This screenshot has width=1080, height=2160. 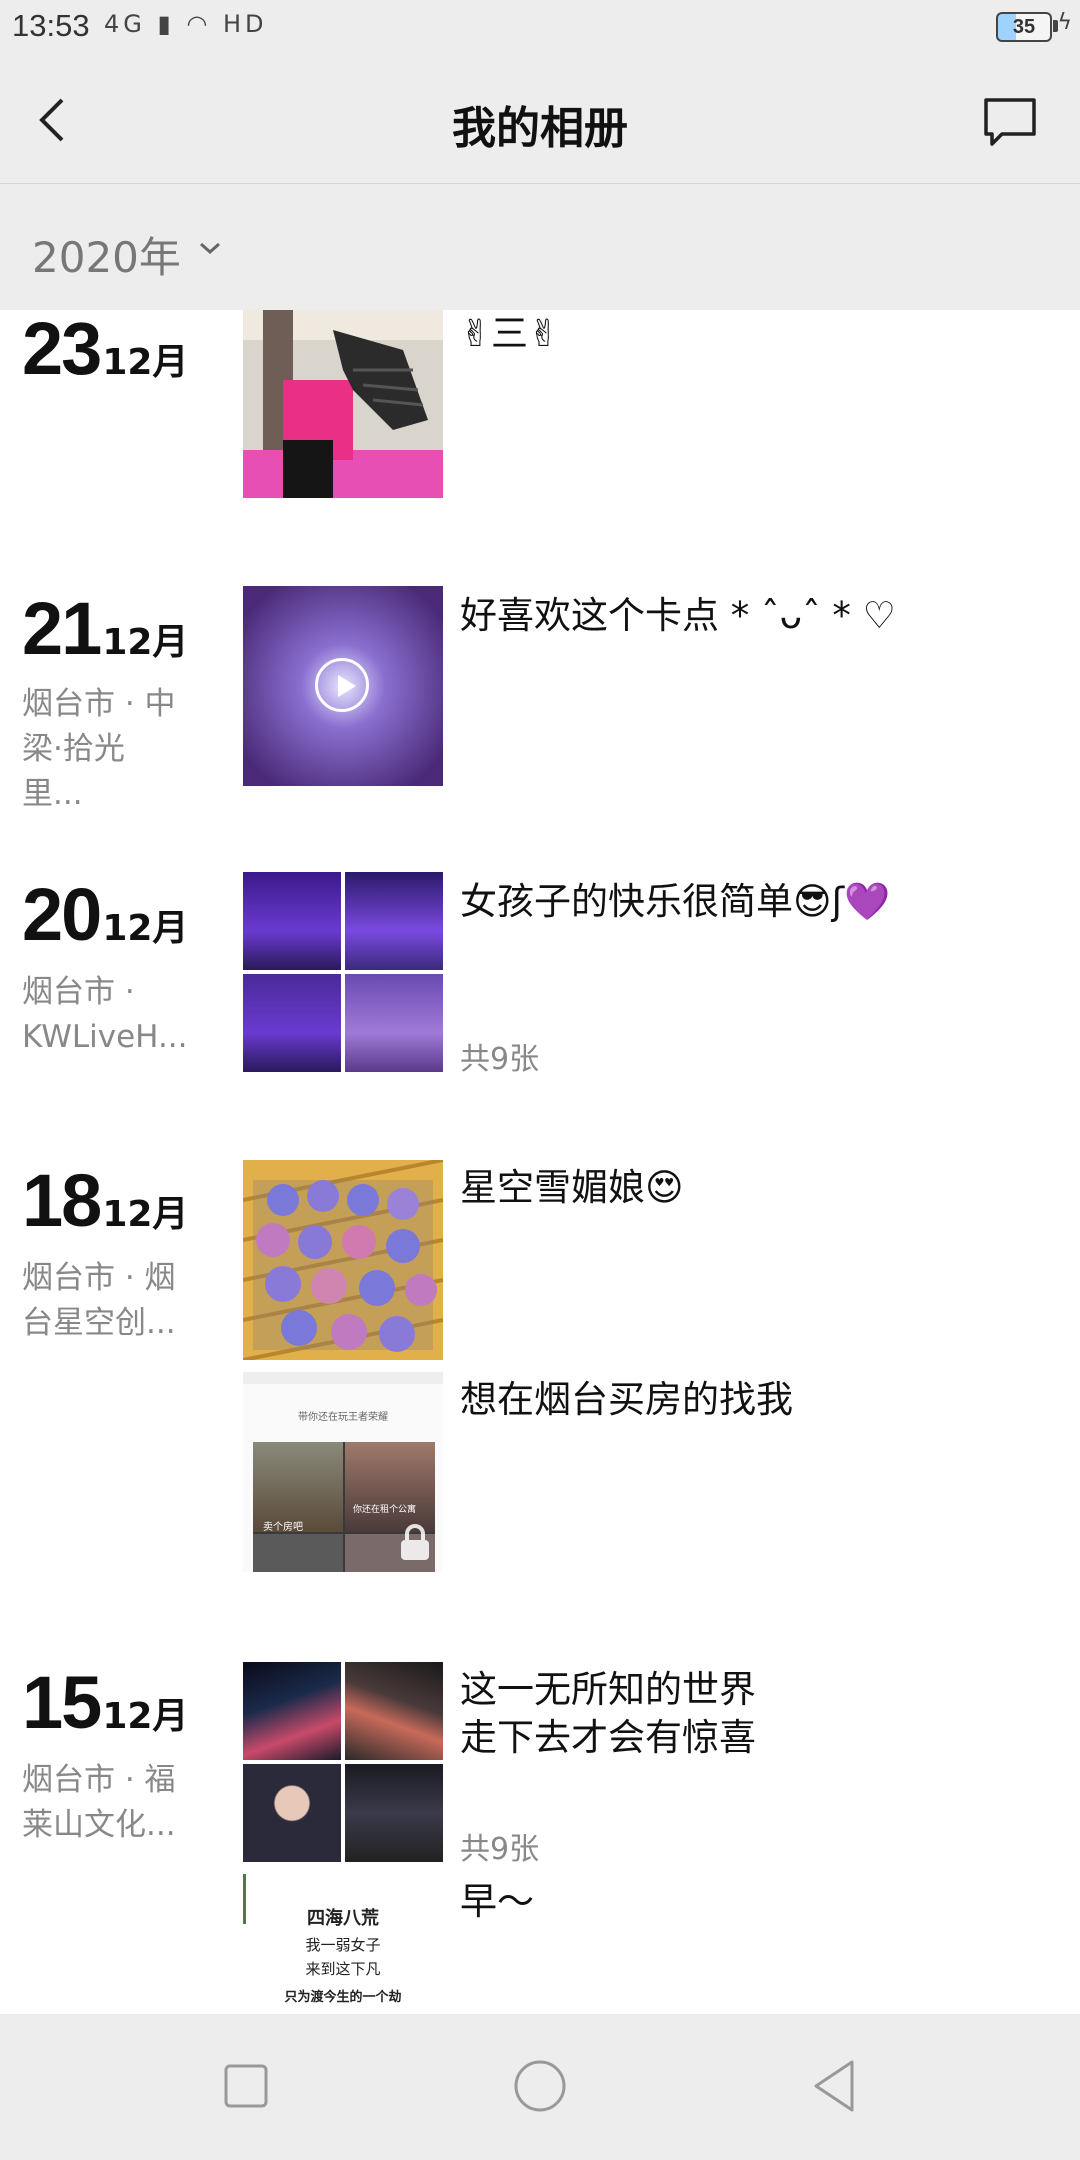 I want to click on hd-badge: HD, so click(x=245, y=24).